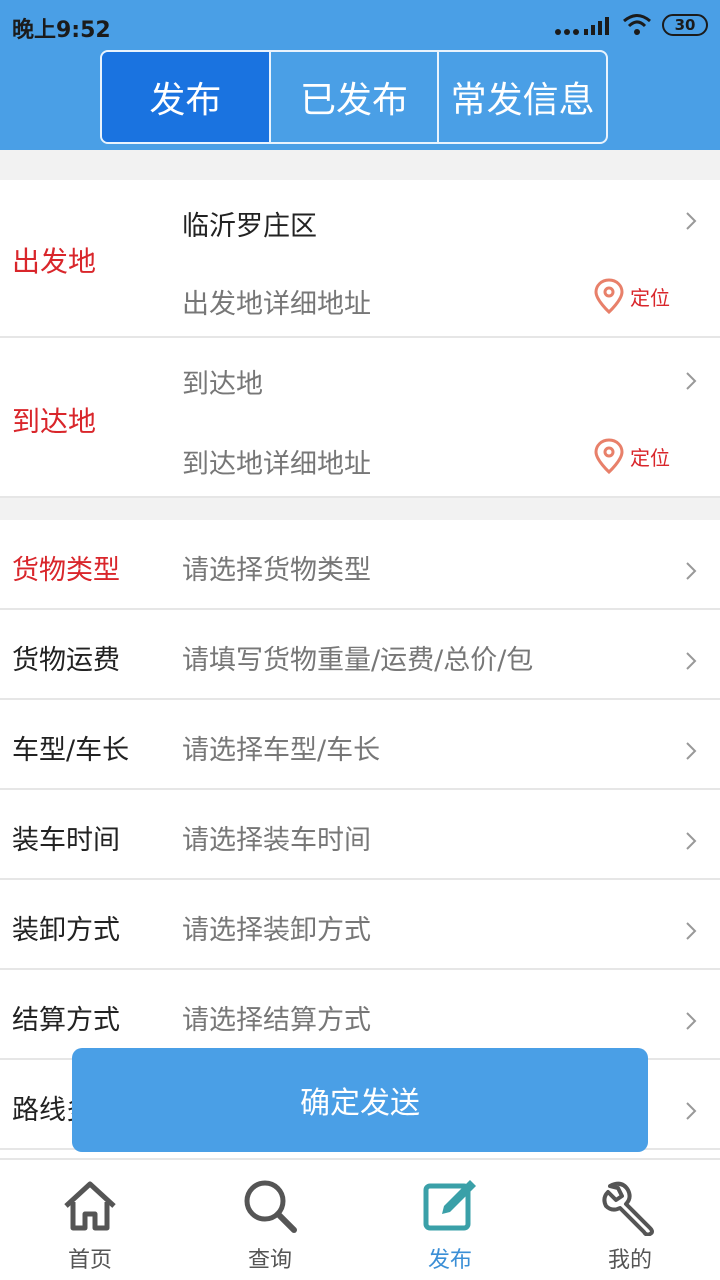 Image resolution: width=720 pixels, height=1280 pixels. I want to click on origin-city: 临沂罗庄区, so click(249, 223).